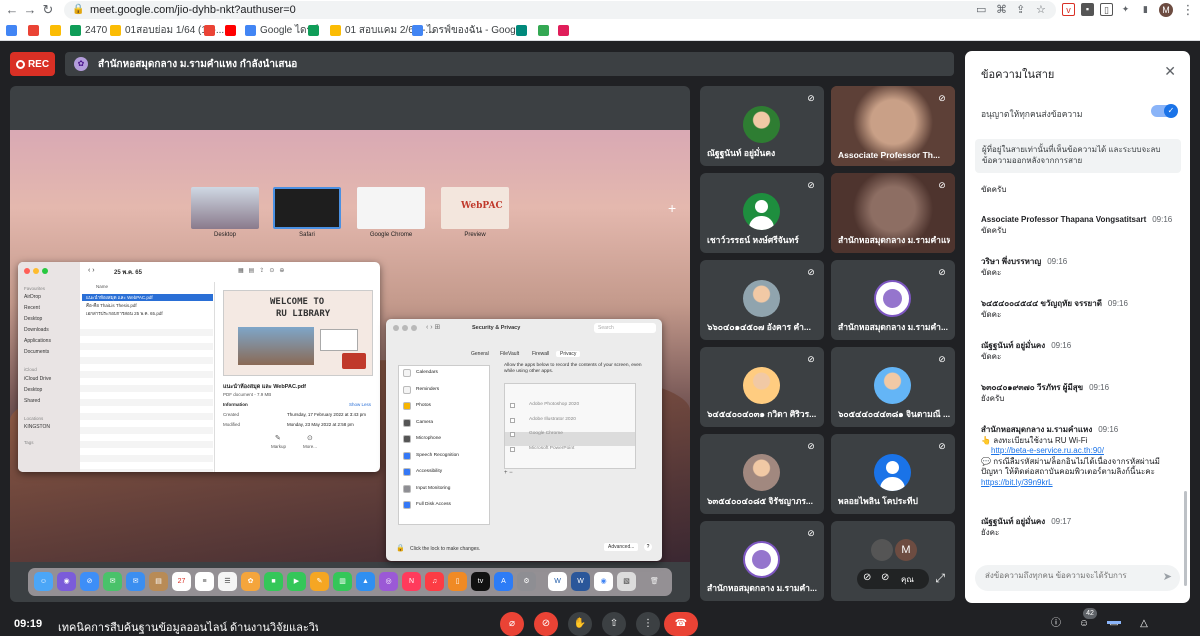 The width and height of the screenshot is (1200, 636). Describe the element at coordinates (225, 208) in the screenshot. I see `space-thumb-desktop` at that location.